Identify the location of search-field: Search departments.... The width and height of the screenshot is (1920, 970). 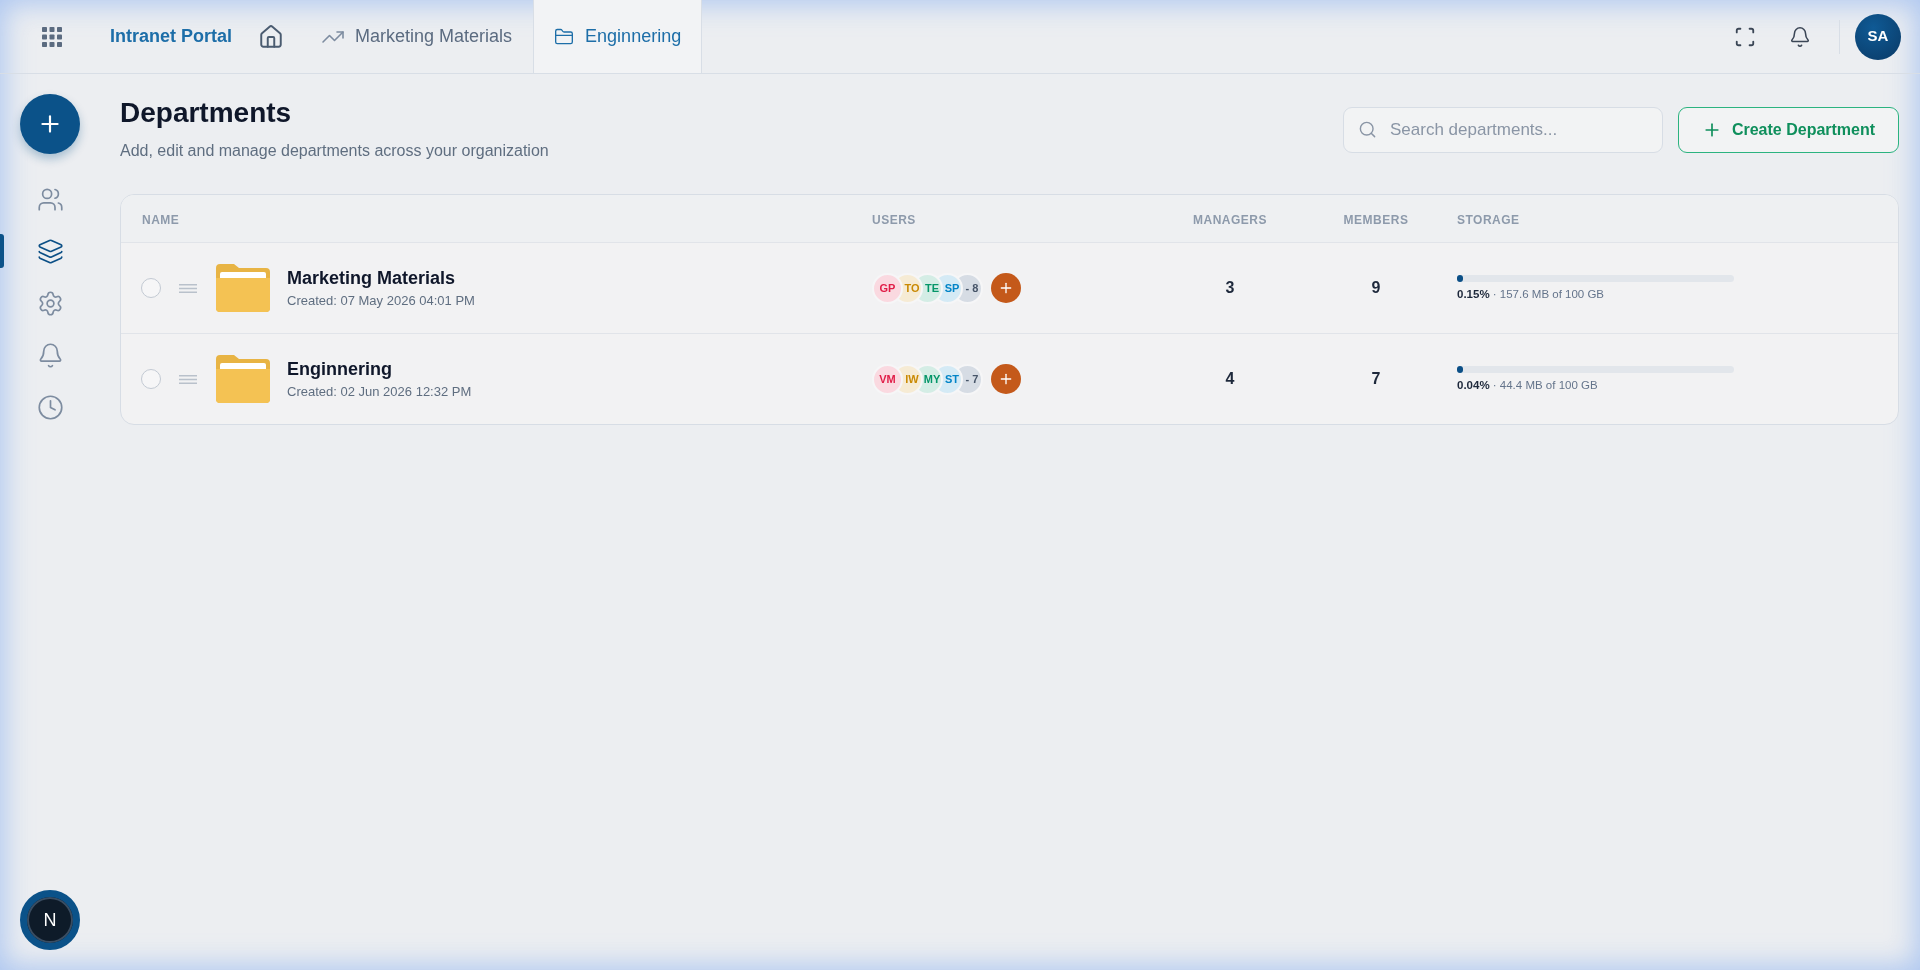
(1503, 130).